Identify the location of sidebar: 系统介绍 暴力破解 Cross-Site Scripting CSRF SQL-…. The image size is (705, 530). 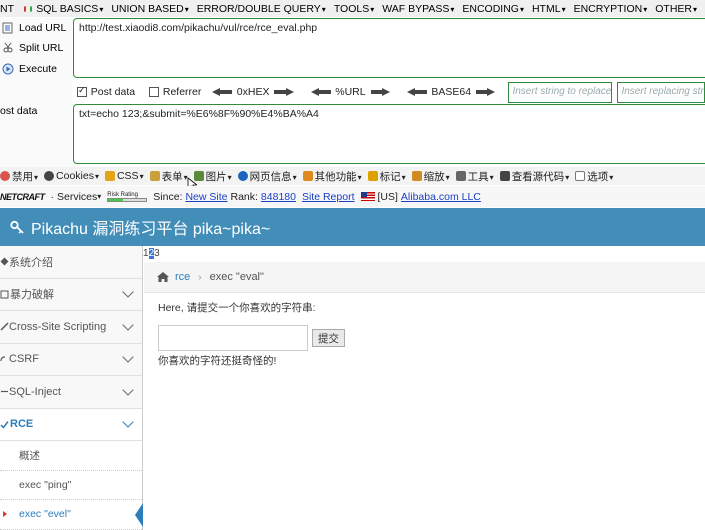
(71, 388).